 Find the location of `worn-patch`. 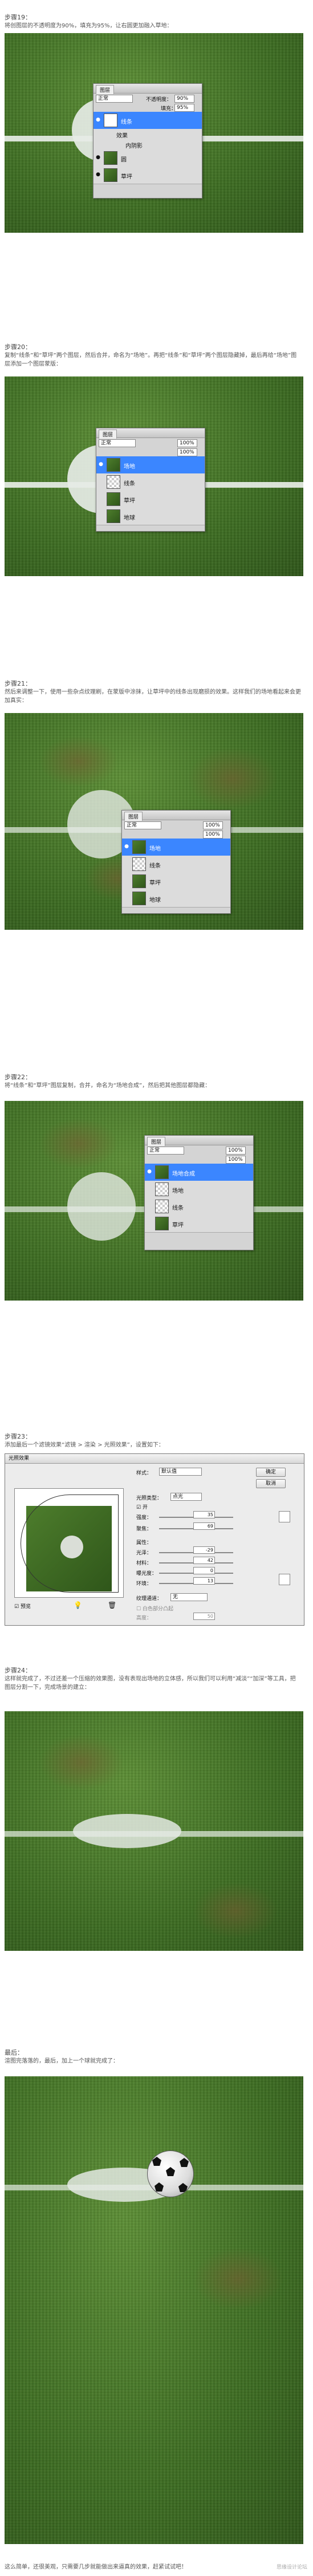

worn-patch is located at coordinates (238, 2278).